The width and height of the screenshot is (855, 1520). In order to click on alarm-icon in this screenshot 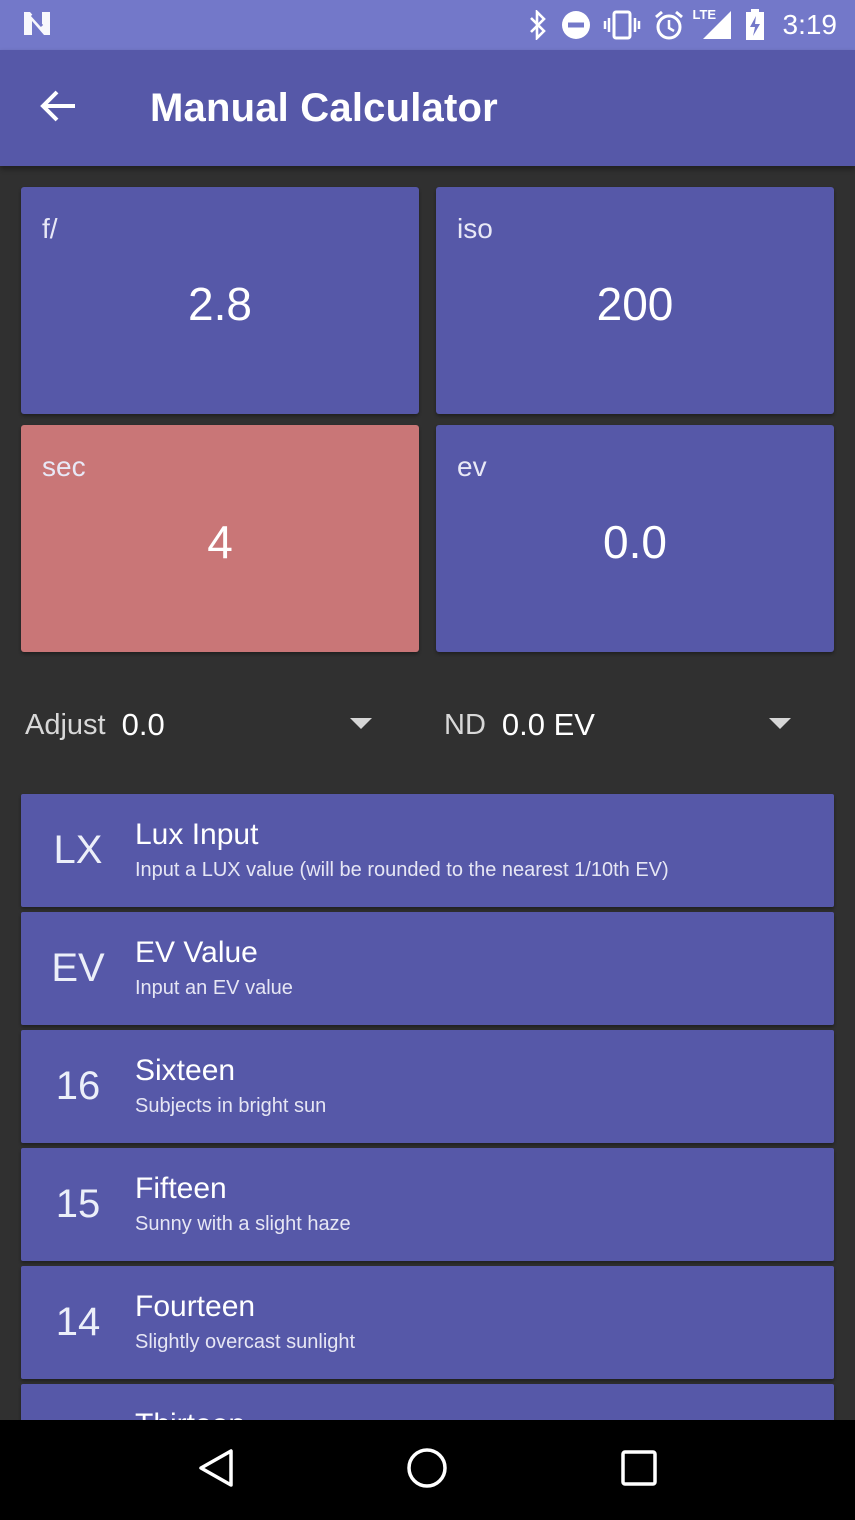, I will do `click(669, 25)`.